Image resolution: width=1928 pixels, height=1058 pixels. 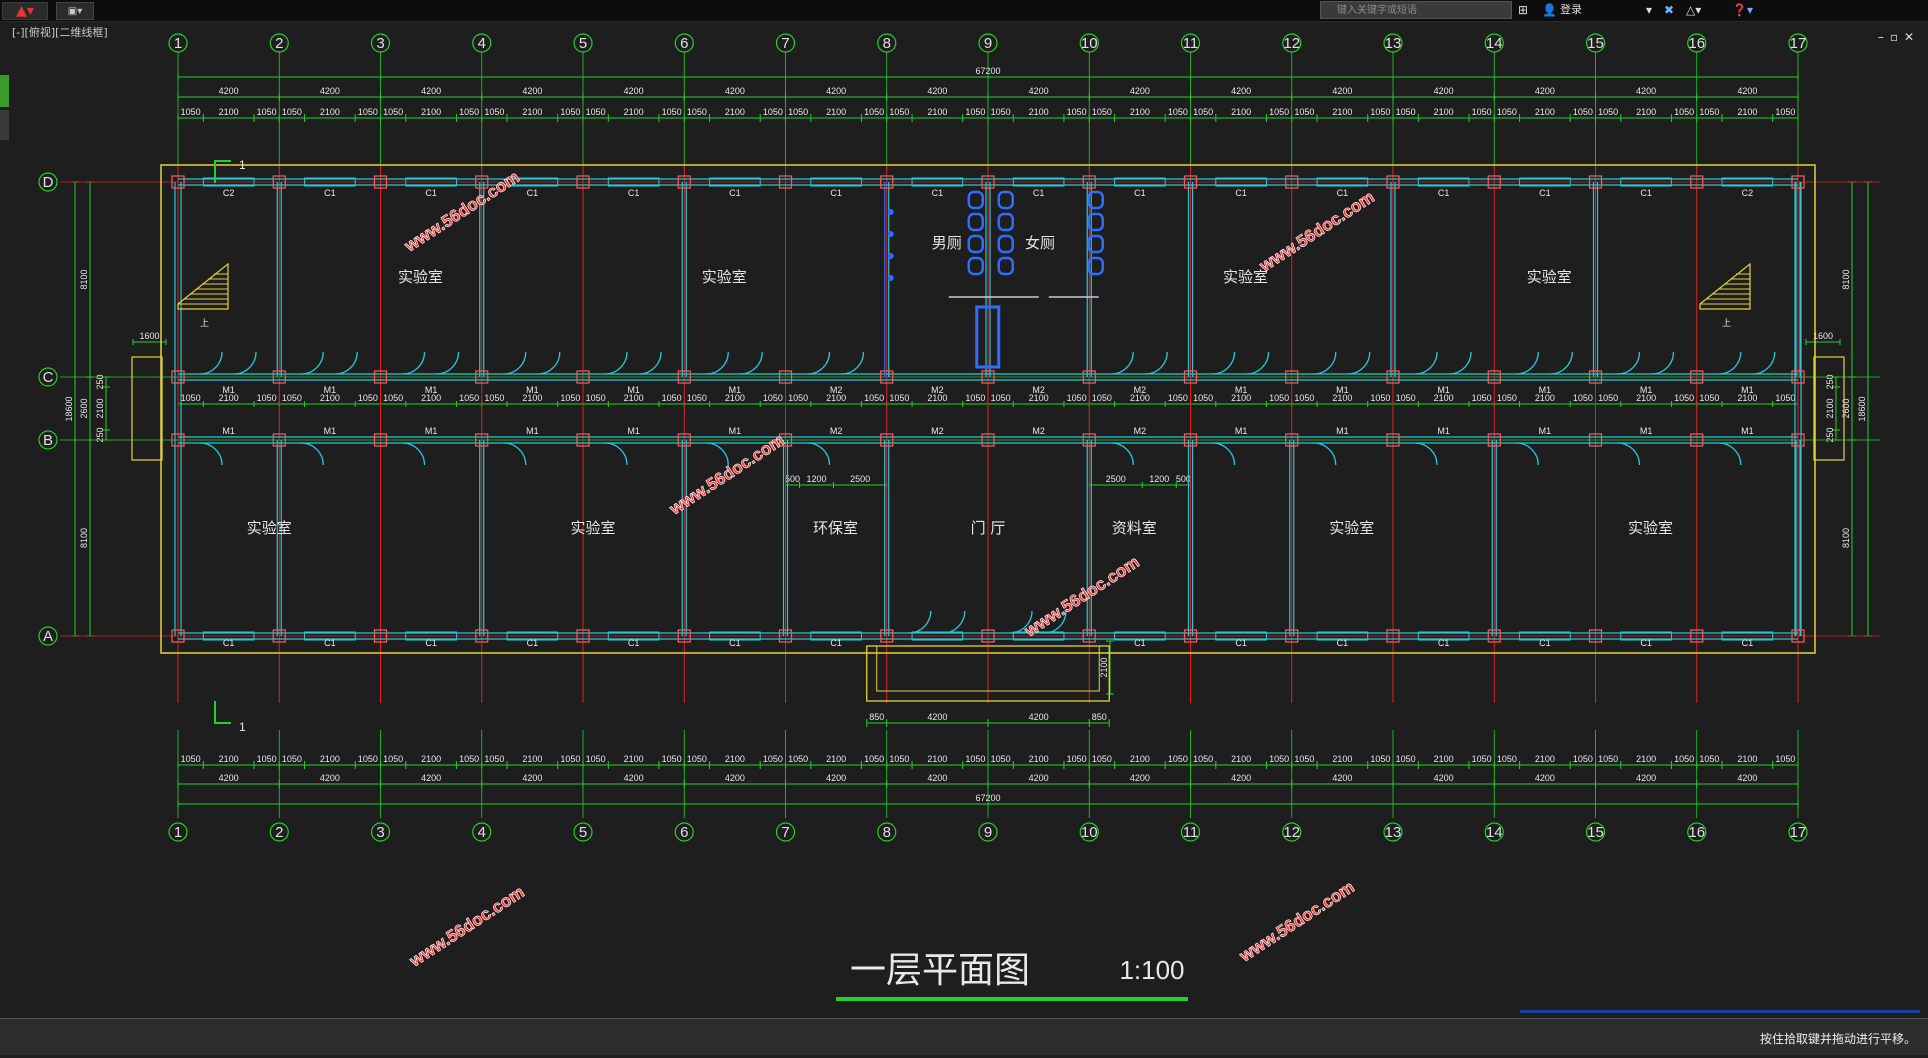 What do you see at coordinates (937, 717) in the screenshot?
I see `porch-dim-label: 4200` at bounding box center [937, 717].